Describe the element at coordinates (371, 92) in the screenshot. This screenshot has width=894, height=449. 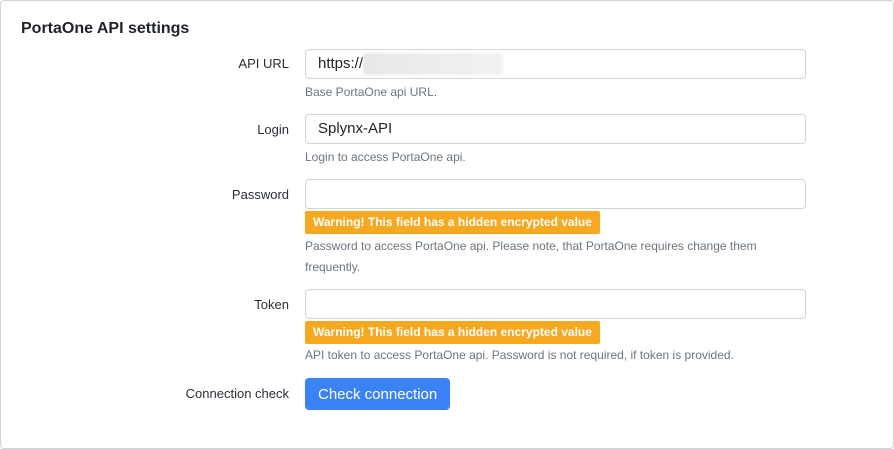
I see `api-url-help: Base PortaOne api URL.` at that location.